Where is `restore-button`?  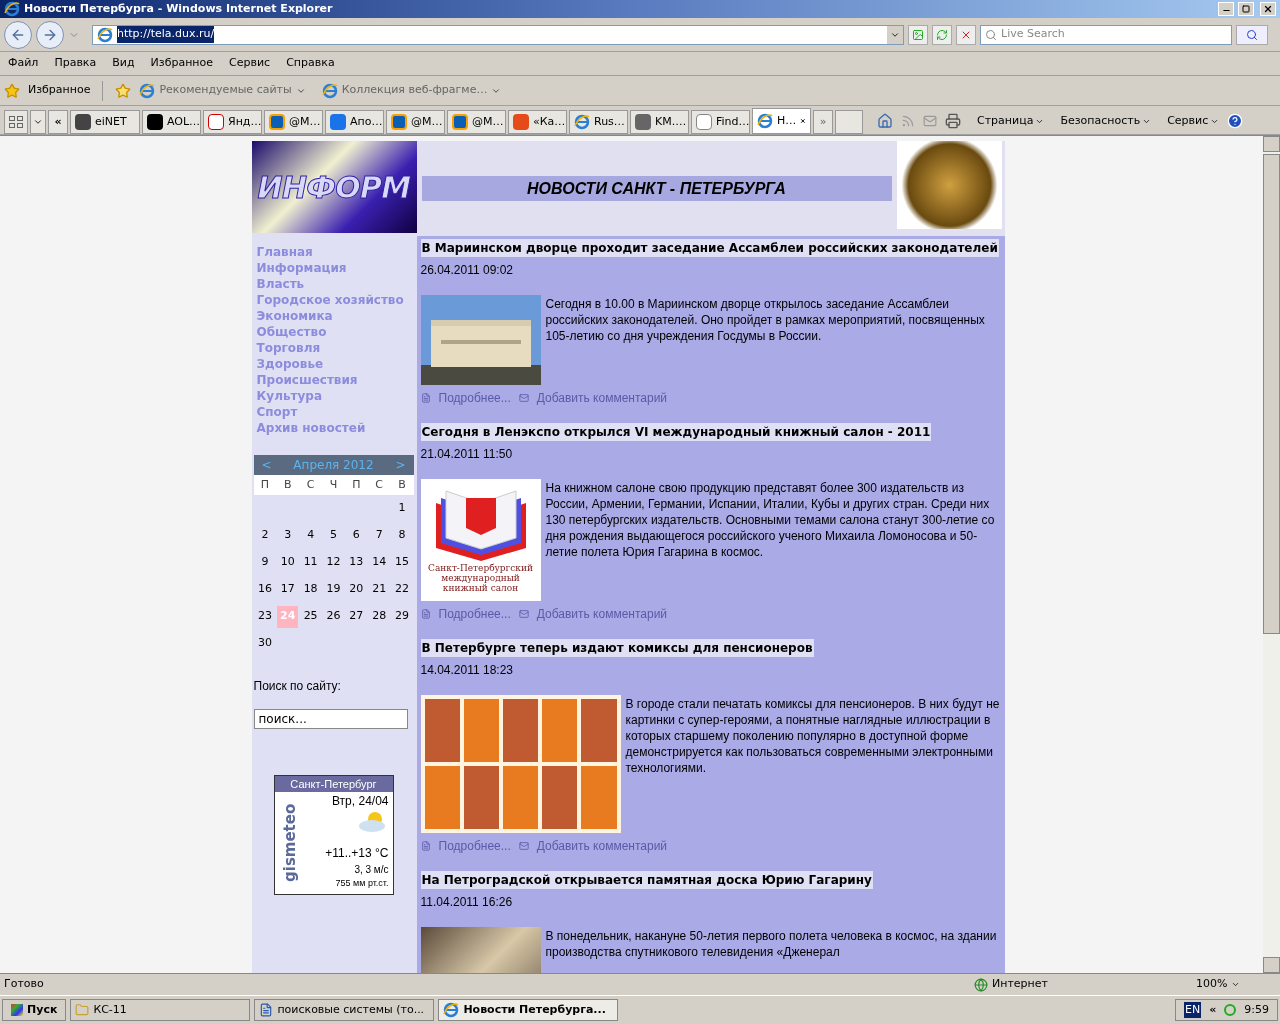
restore-button is located at coordinates (1246, 9).